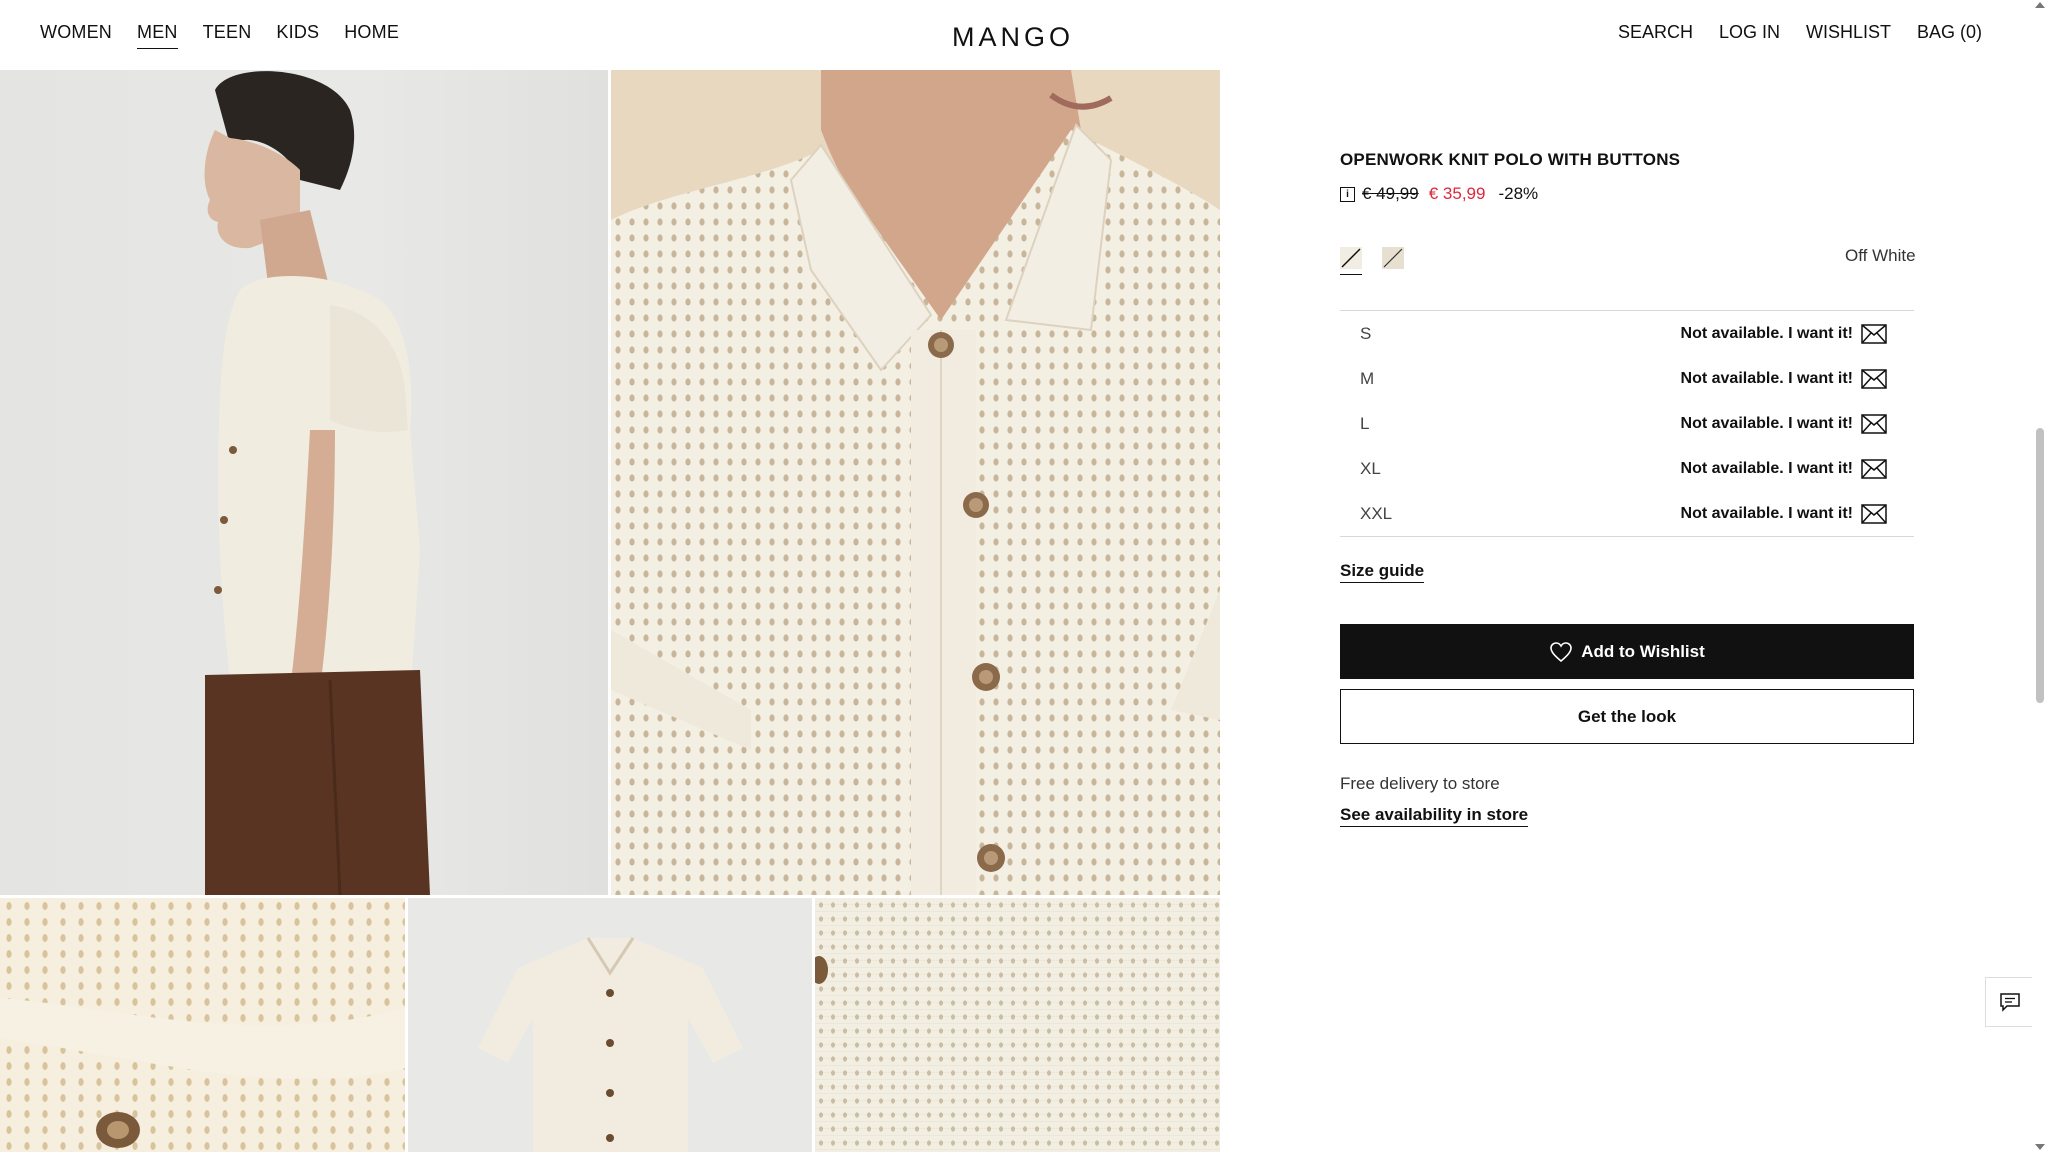  Describe the element at coordinates (227, 35) in the screenshot. I see `nav-teen: TEEN` at that location.